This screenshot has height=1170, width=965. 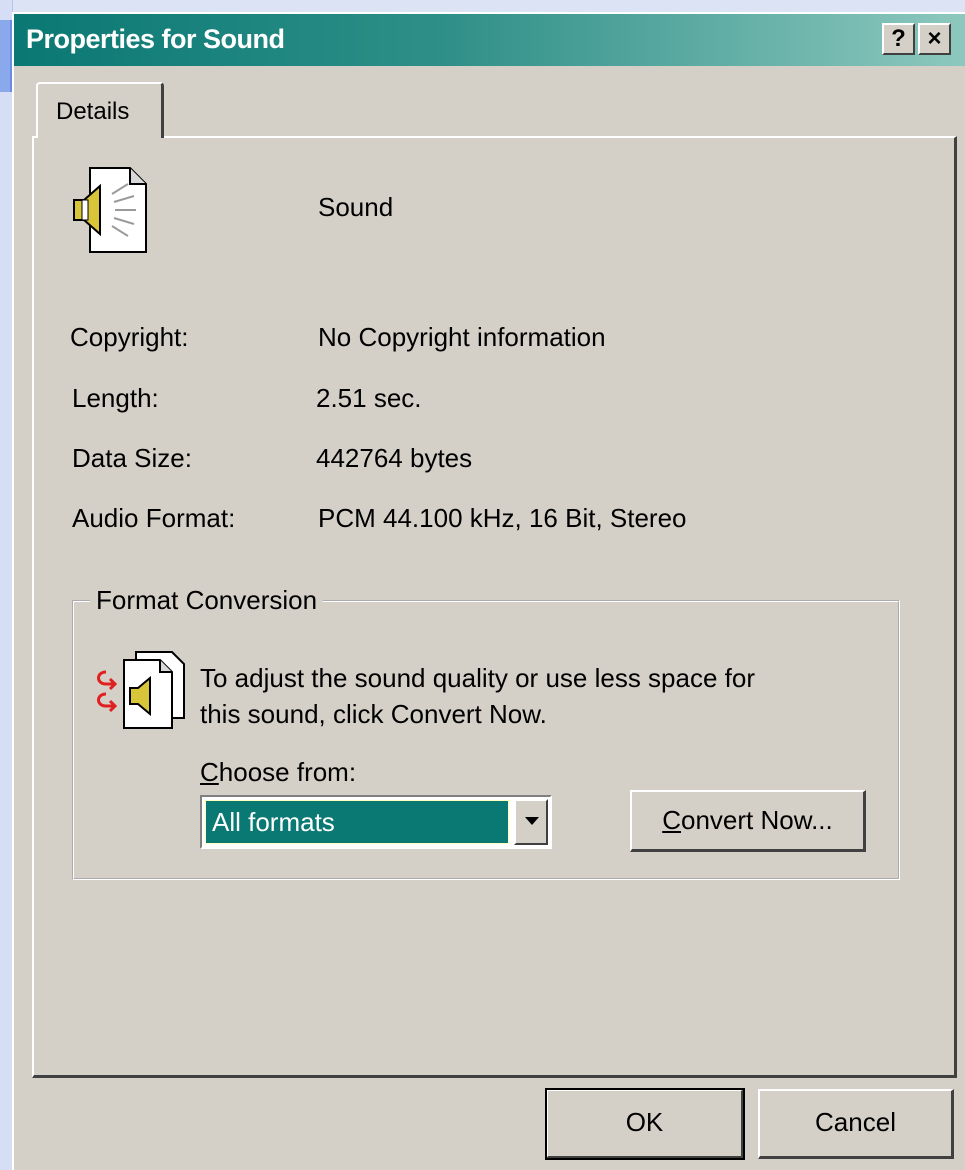 I want to click on sound-file-icon, so click(x=110, y=210).